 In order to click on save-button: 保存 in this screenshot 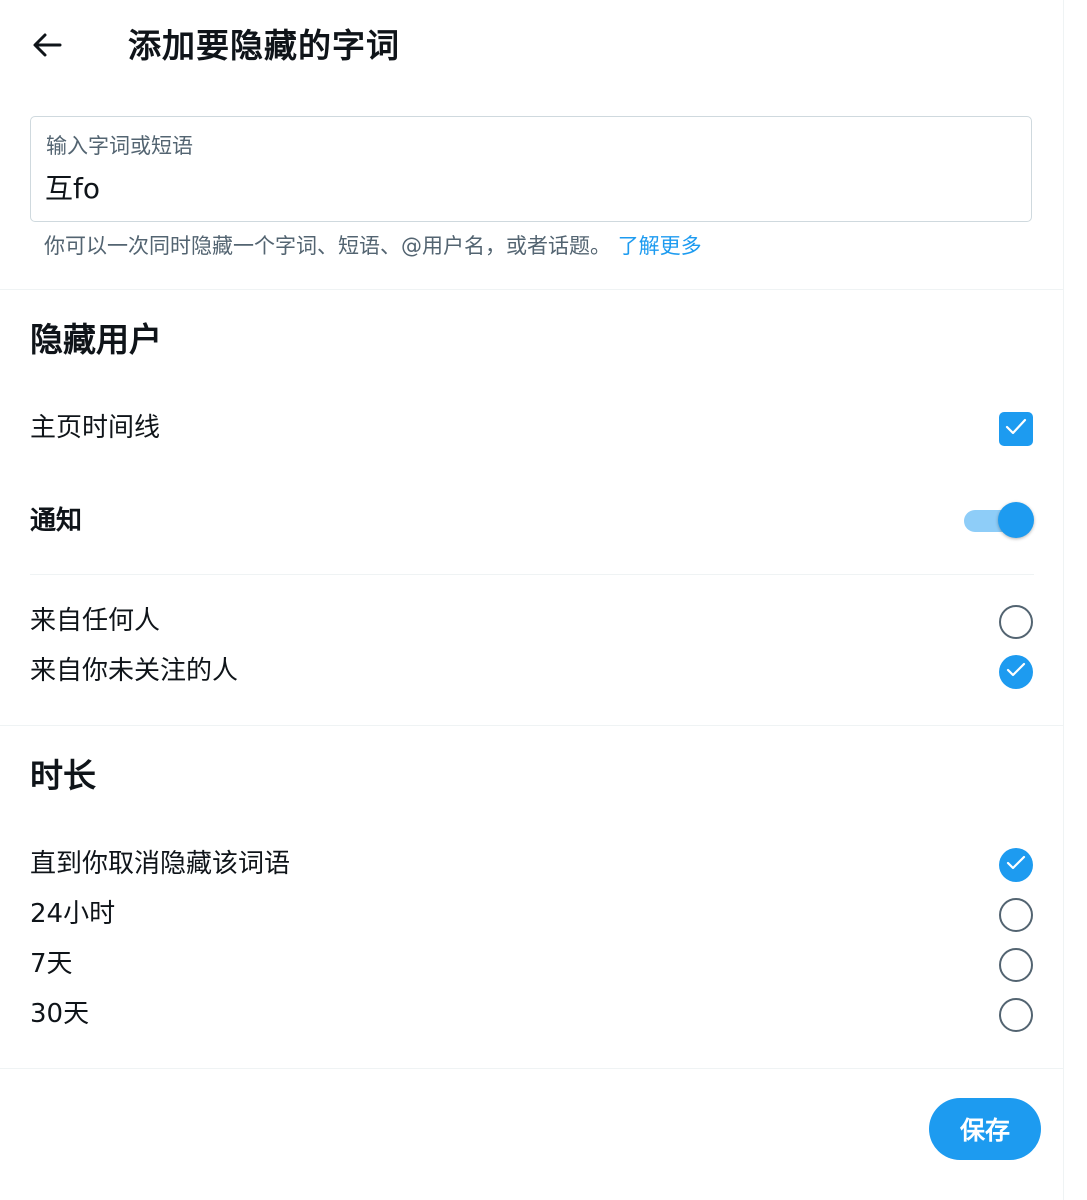, I will do `click(985, 1129)`.